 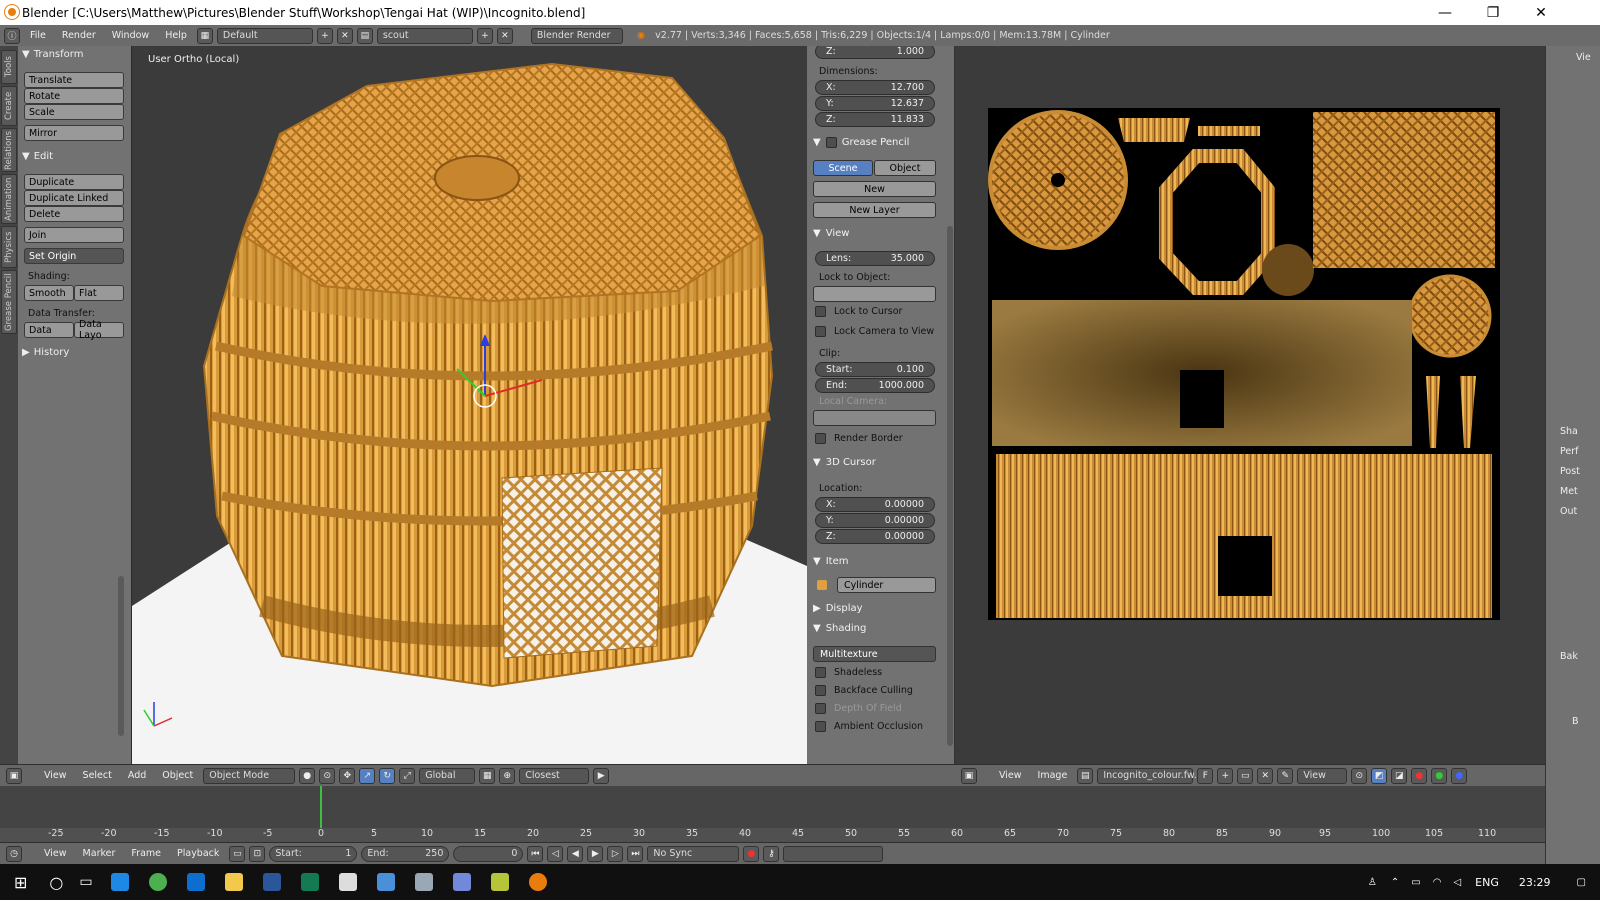 What do you see at coordinates (1322, 775) in the screenshot?
I see `view-mode-select: View` at bounding box center [1322, 775].